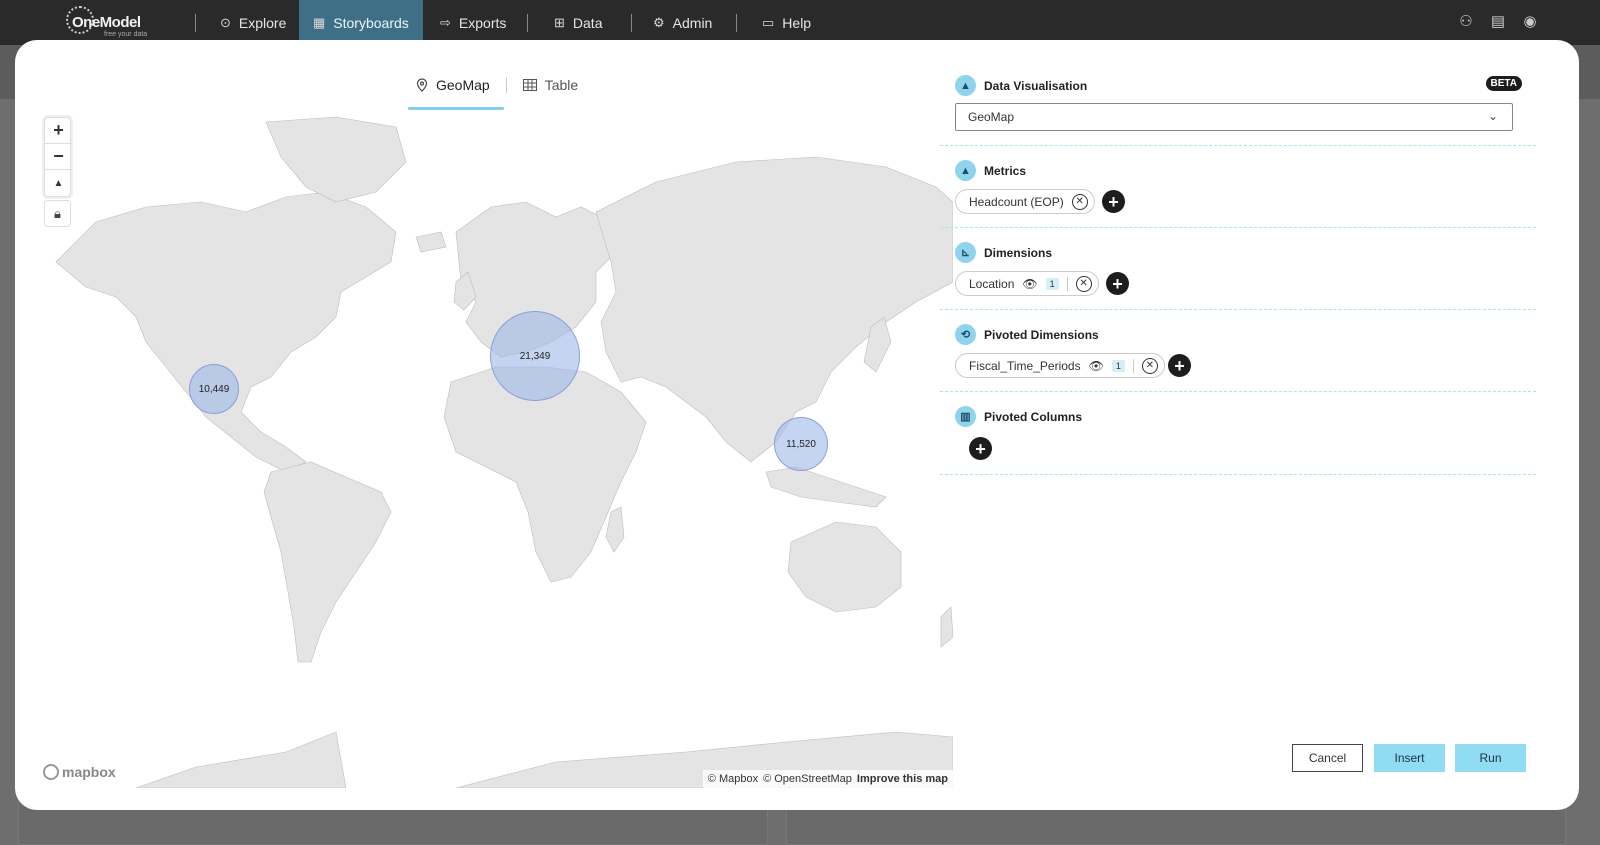  I want to click on nav-help: ▭ Help, so click(786, 22).